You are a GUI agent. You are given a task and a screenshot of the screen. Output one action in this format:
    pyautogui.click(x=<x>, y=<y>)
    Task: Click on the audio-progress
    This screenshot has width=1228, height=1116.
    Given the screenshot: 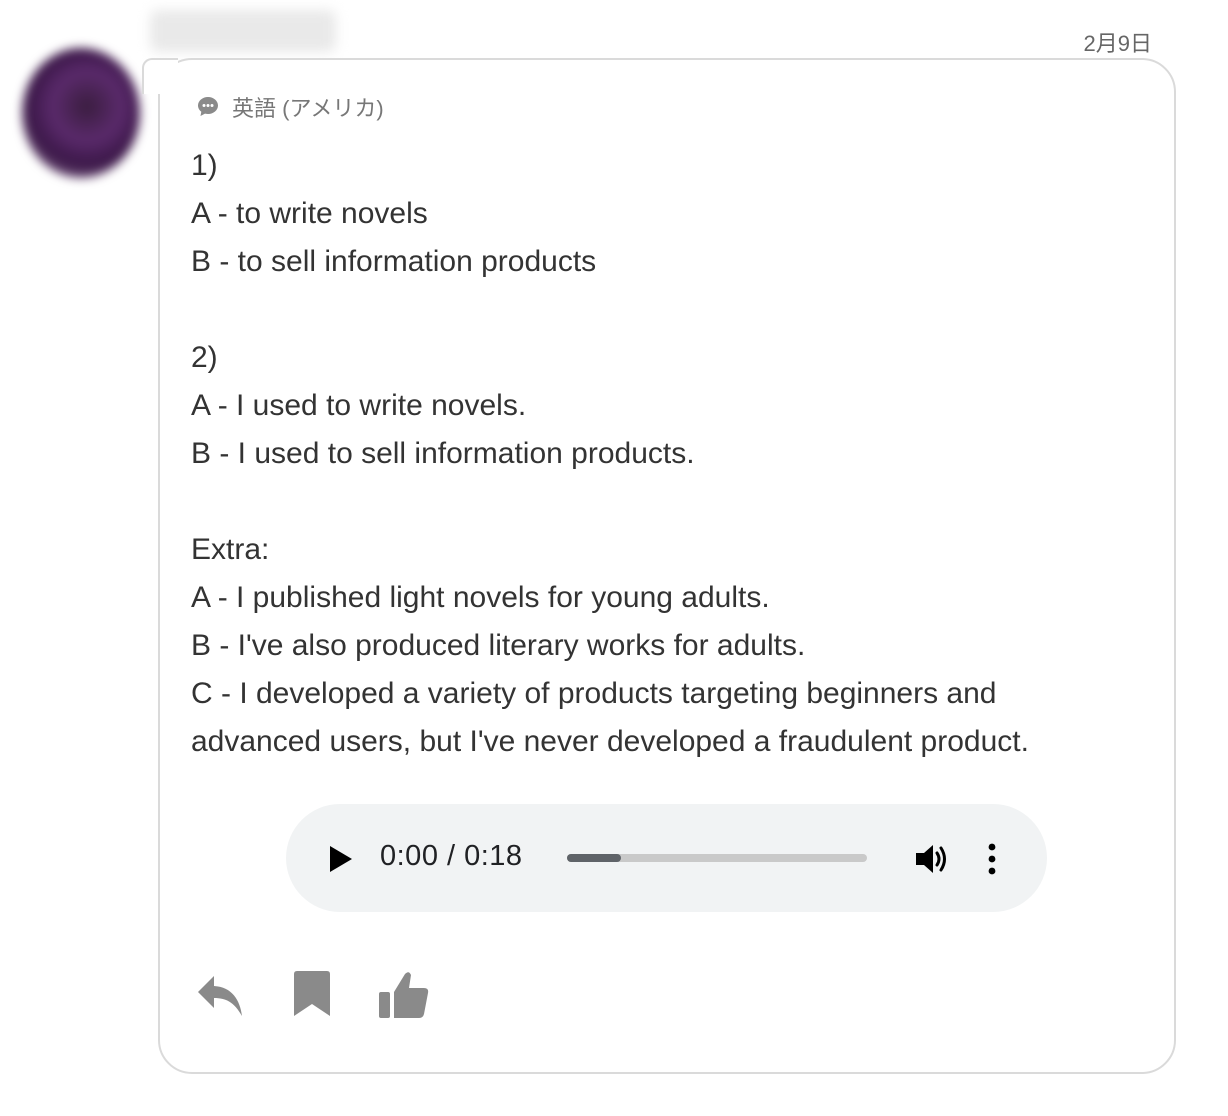 What is the action you would take?
    pyautogui.click(x=594, y=858)
    